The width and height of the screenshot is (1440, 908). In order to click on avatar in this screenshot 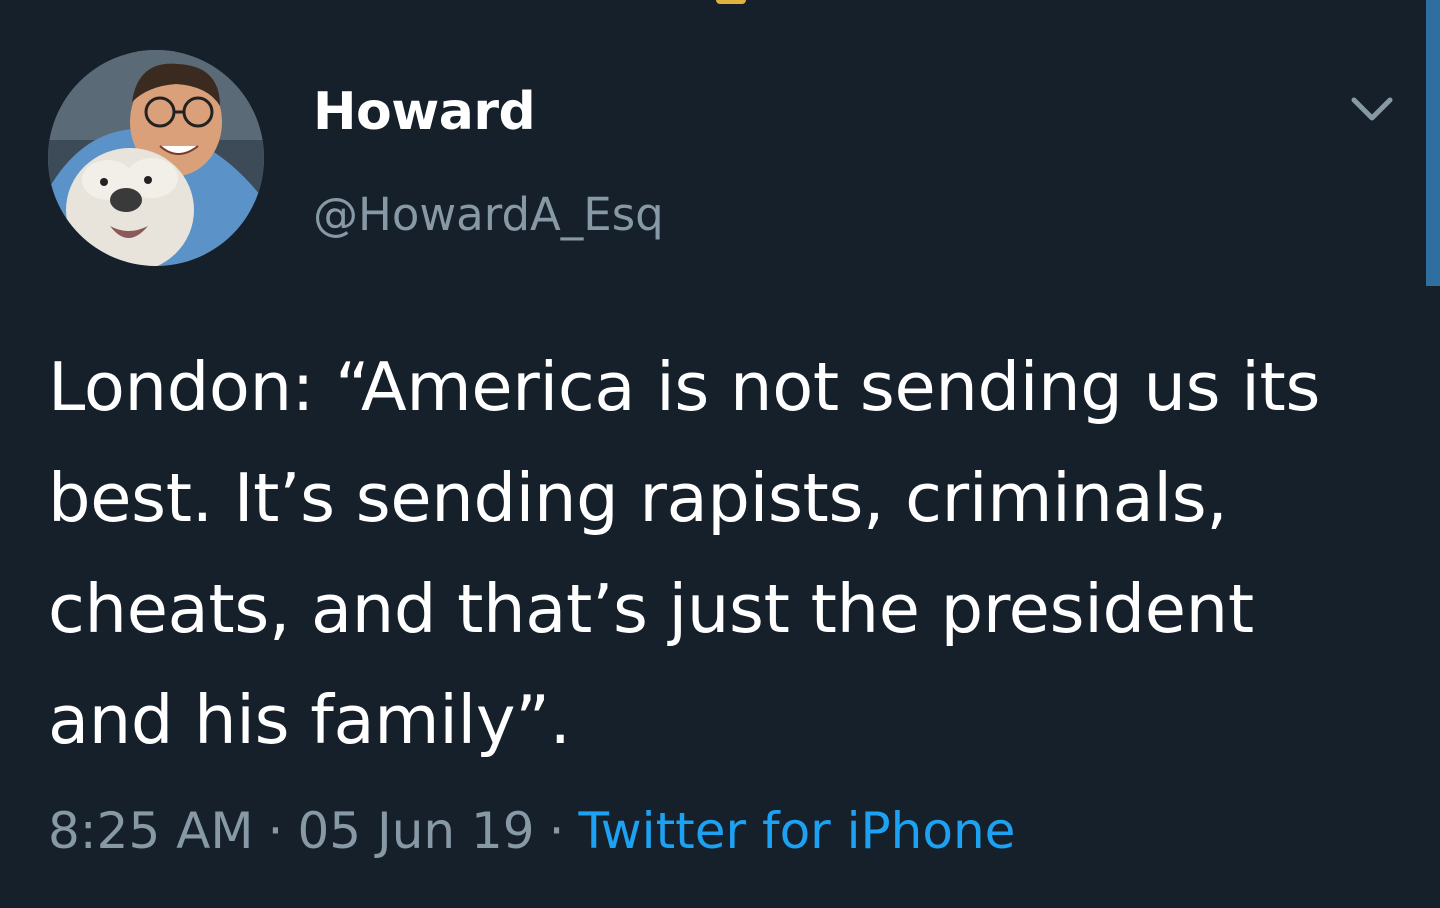, I will do `click(156, 158)`.